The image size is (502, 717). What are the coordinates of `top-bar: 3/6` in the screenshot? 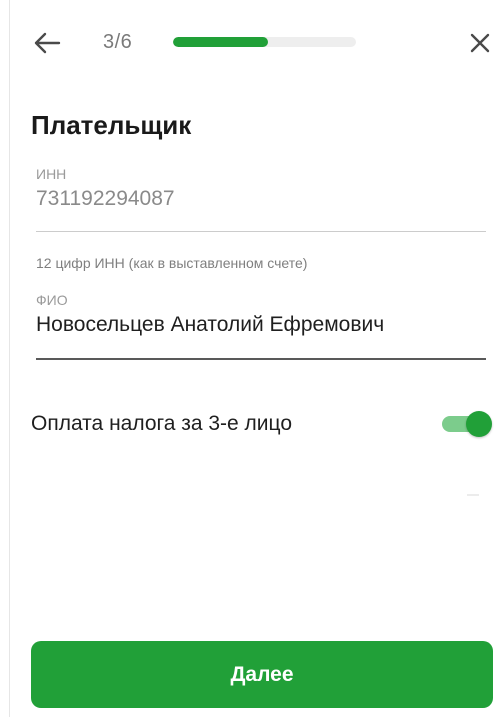 It's located at (251, 45).